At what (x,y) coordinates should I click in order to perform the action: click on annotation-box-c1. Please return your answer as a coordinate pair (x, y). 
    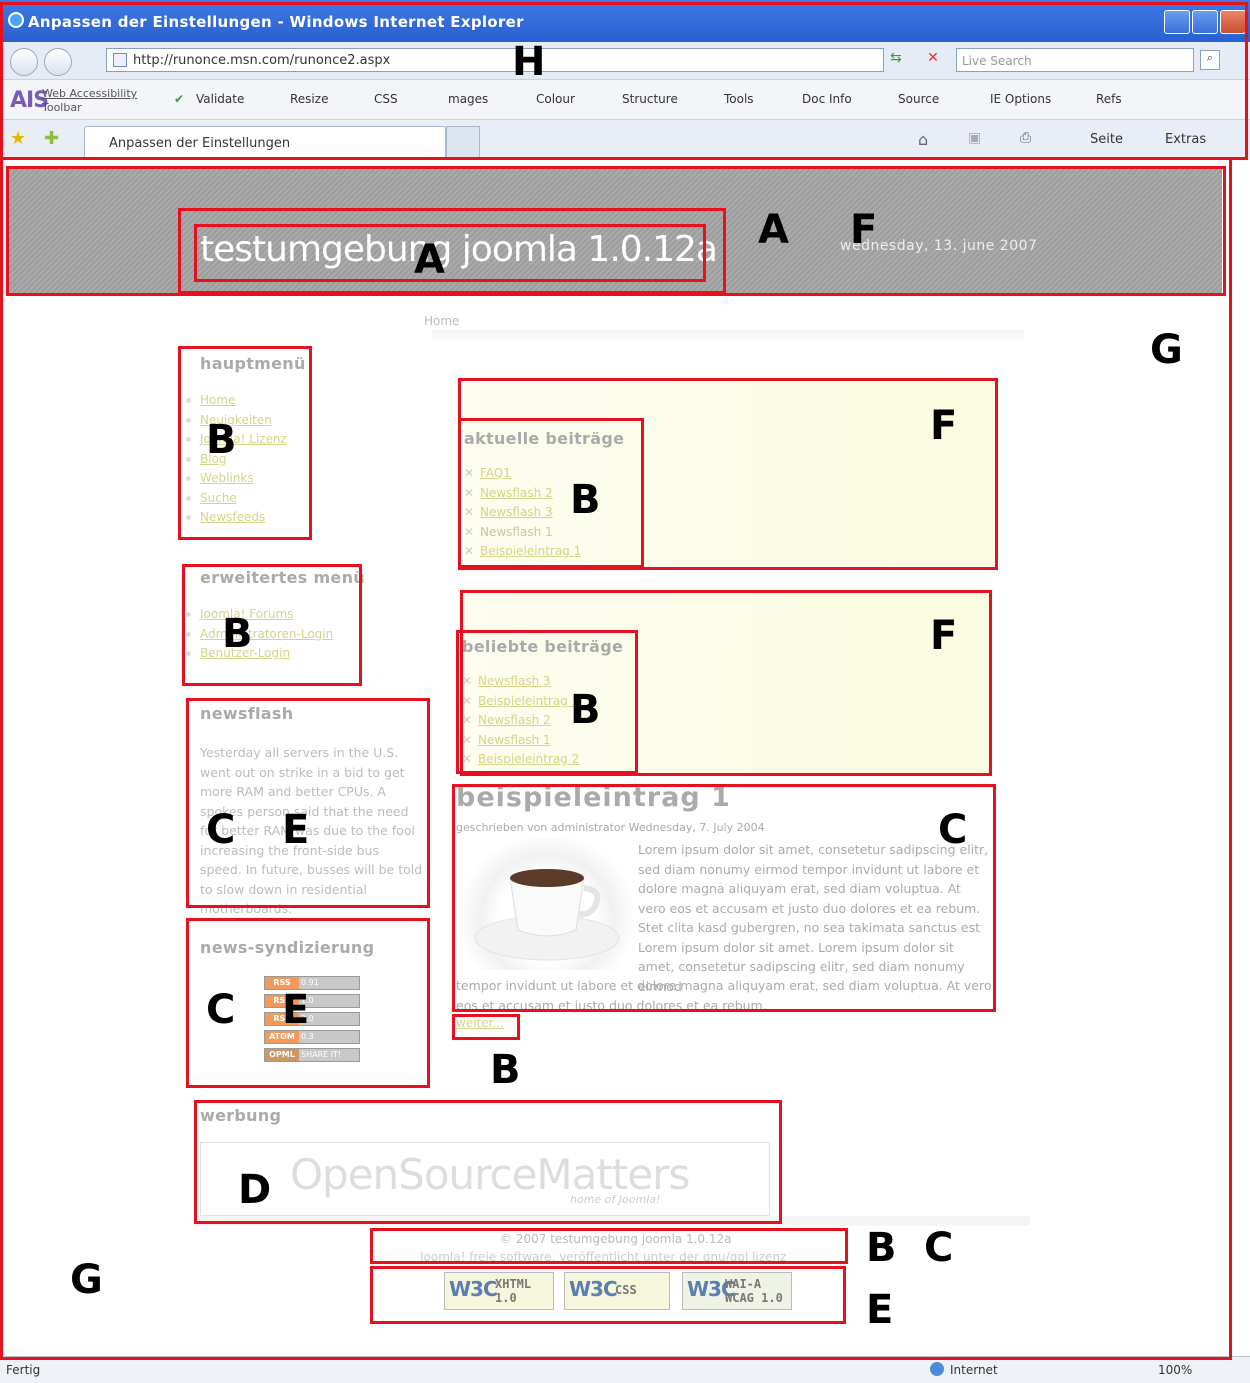
    Looking at the image, I should click on (308, 803).